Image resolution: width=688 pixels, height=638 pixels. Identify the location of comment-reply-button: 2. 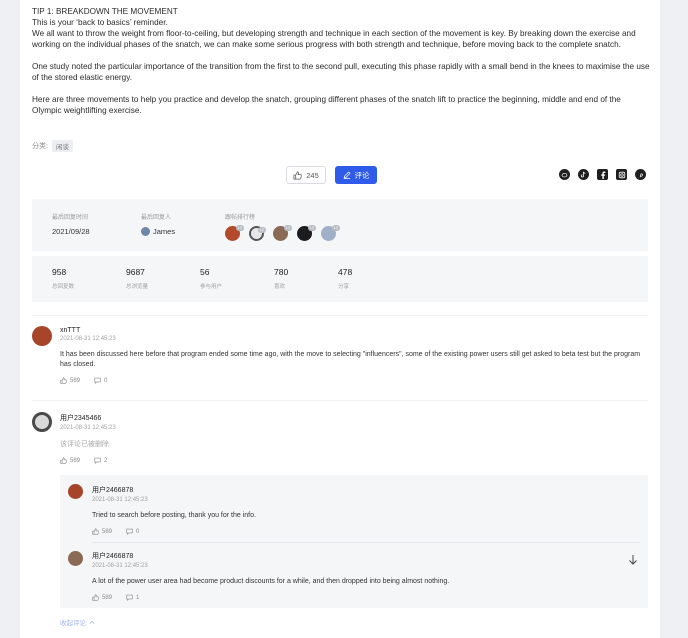
(100, 460).